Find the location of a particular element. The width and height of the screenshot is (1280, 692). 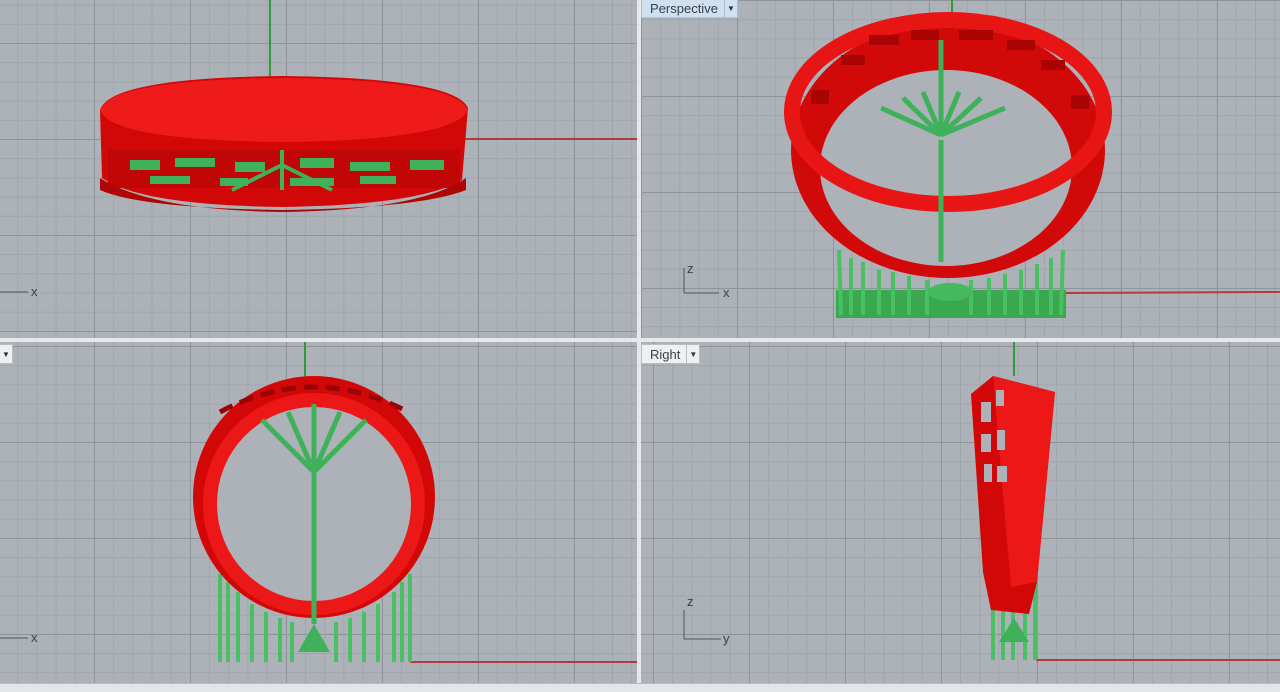

ring-model-right is located at coordinates (1013, 495).